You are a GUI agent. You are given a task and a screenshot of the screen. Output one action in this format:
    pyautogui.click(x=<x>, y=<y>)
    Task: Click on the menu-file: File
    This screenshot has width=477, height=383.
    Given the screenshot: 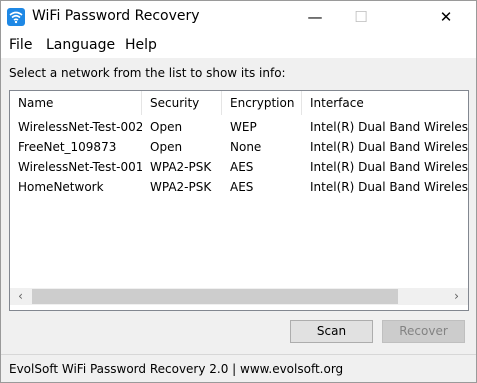 What is the action you would take?
    pyautogui.click(x=20, y=45)
    